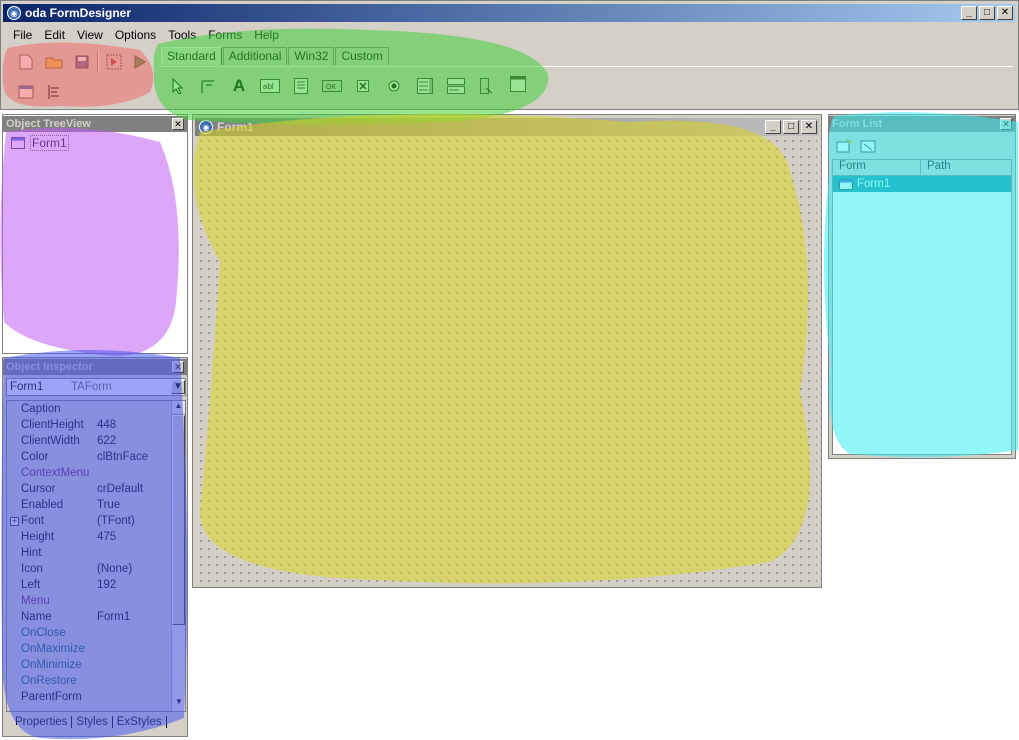  What do you see at coordinates (90, 36) in the screenshot?
I see `menu-view: View` at bounding box center [90, 36].